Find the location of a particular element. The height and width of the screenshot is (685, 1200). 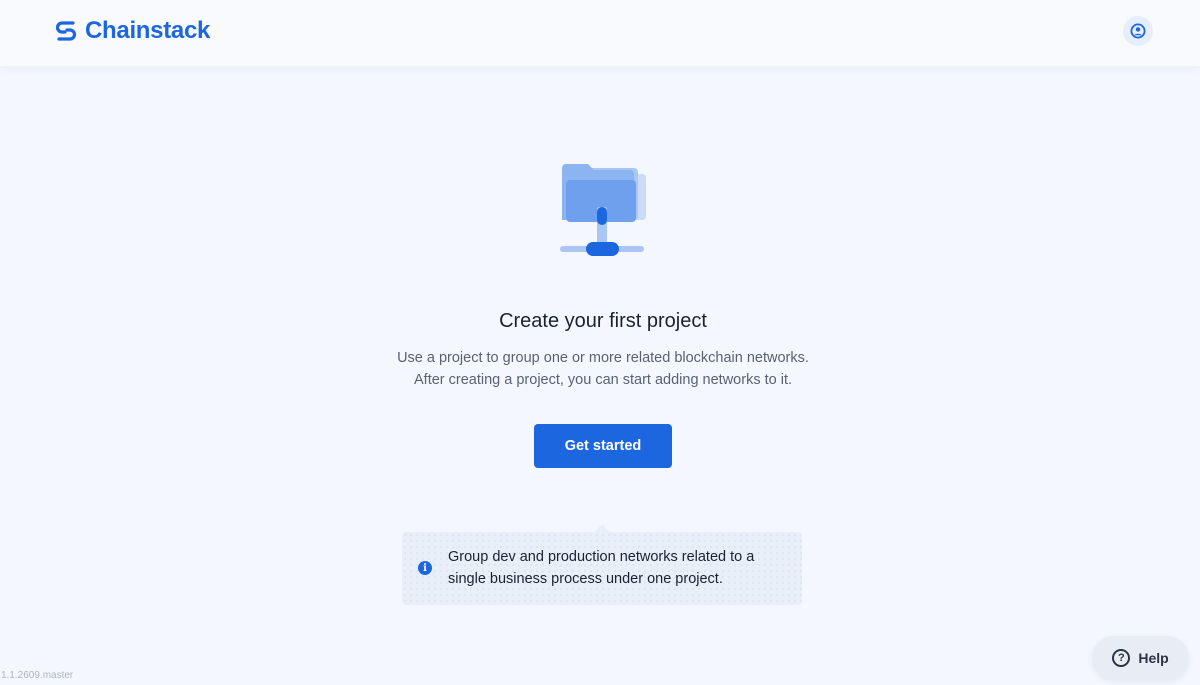

chainstack-logo: Chainstack is located at coordinates (131, 31).